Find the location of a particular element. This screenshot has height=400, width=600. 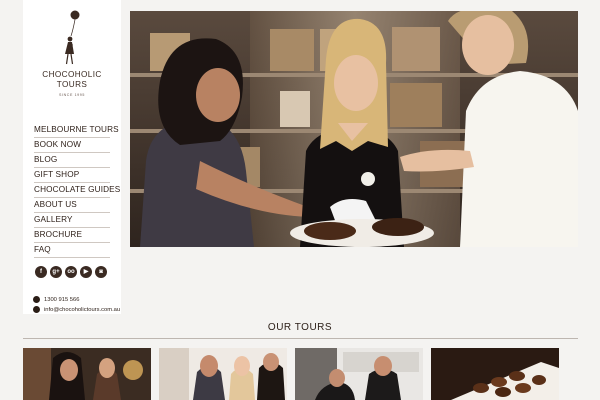

balloon-girl-logo-icon is located at coordinates (72, 37).